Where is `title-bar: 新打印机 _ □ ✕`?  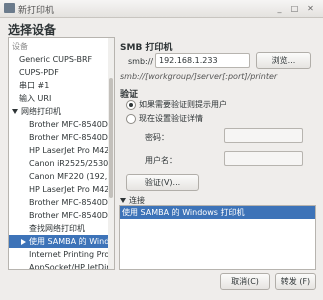 title-bar: 新打印机 _ □ ✕ is located at coordinates (161, 9).